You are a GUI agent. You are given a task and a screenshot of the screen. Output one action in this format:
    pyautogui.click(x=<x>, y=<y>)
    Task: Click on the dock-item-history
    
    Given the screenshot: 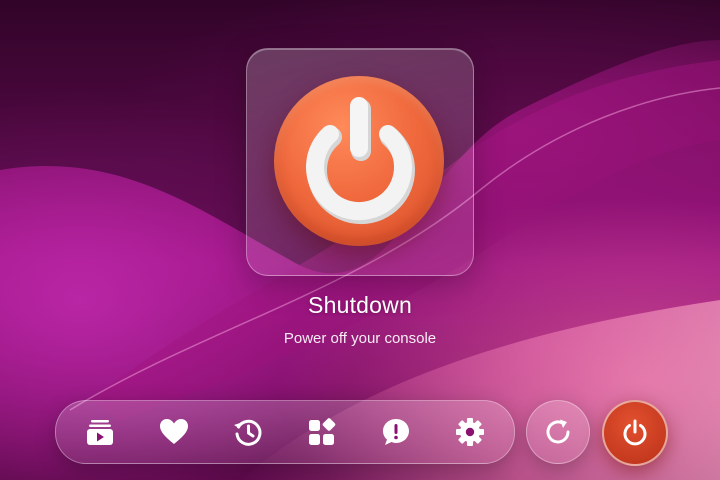 What is the action you would take?
    pyautogui.click(x=248, y=432)
    